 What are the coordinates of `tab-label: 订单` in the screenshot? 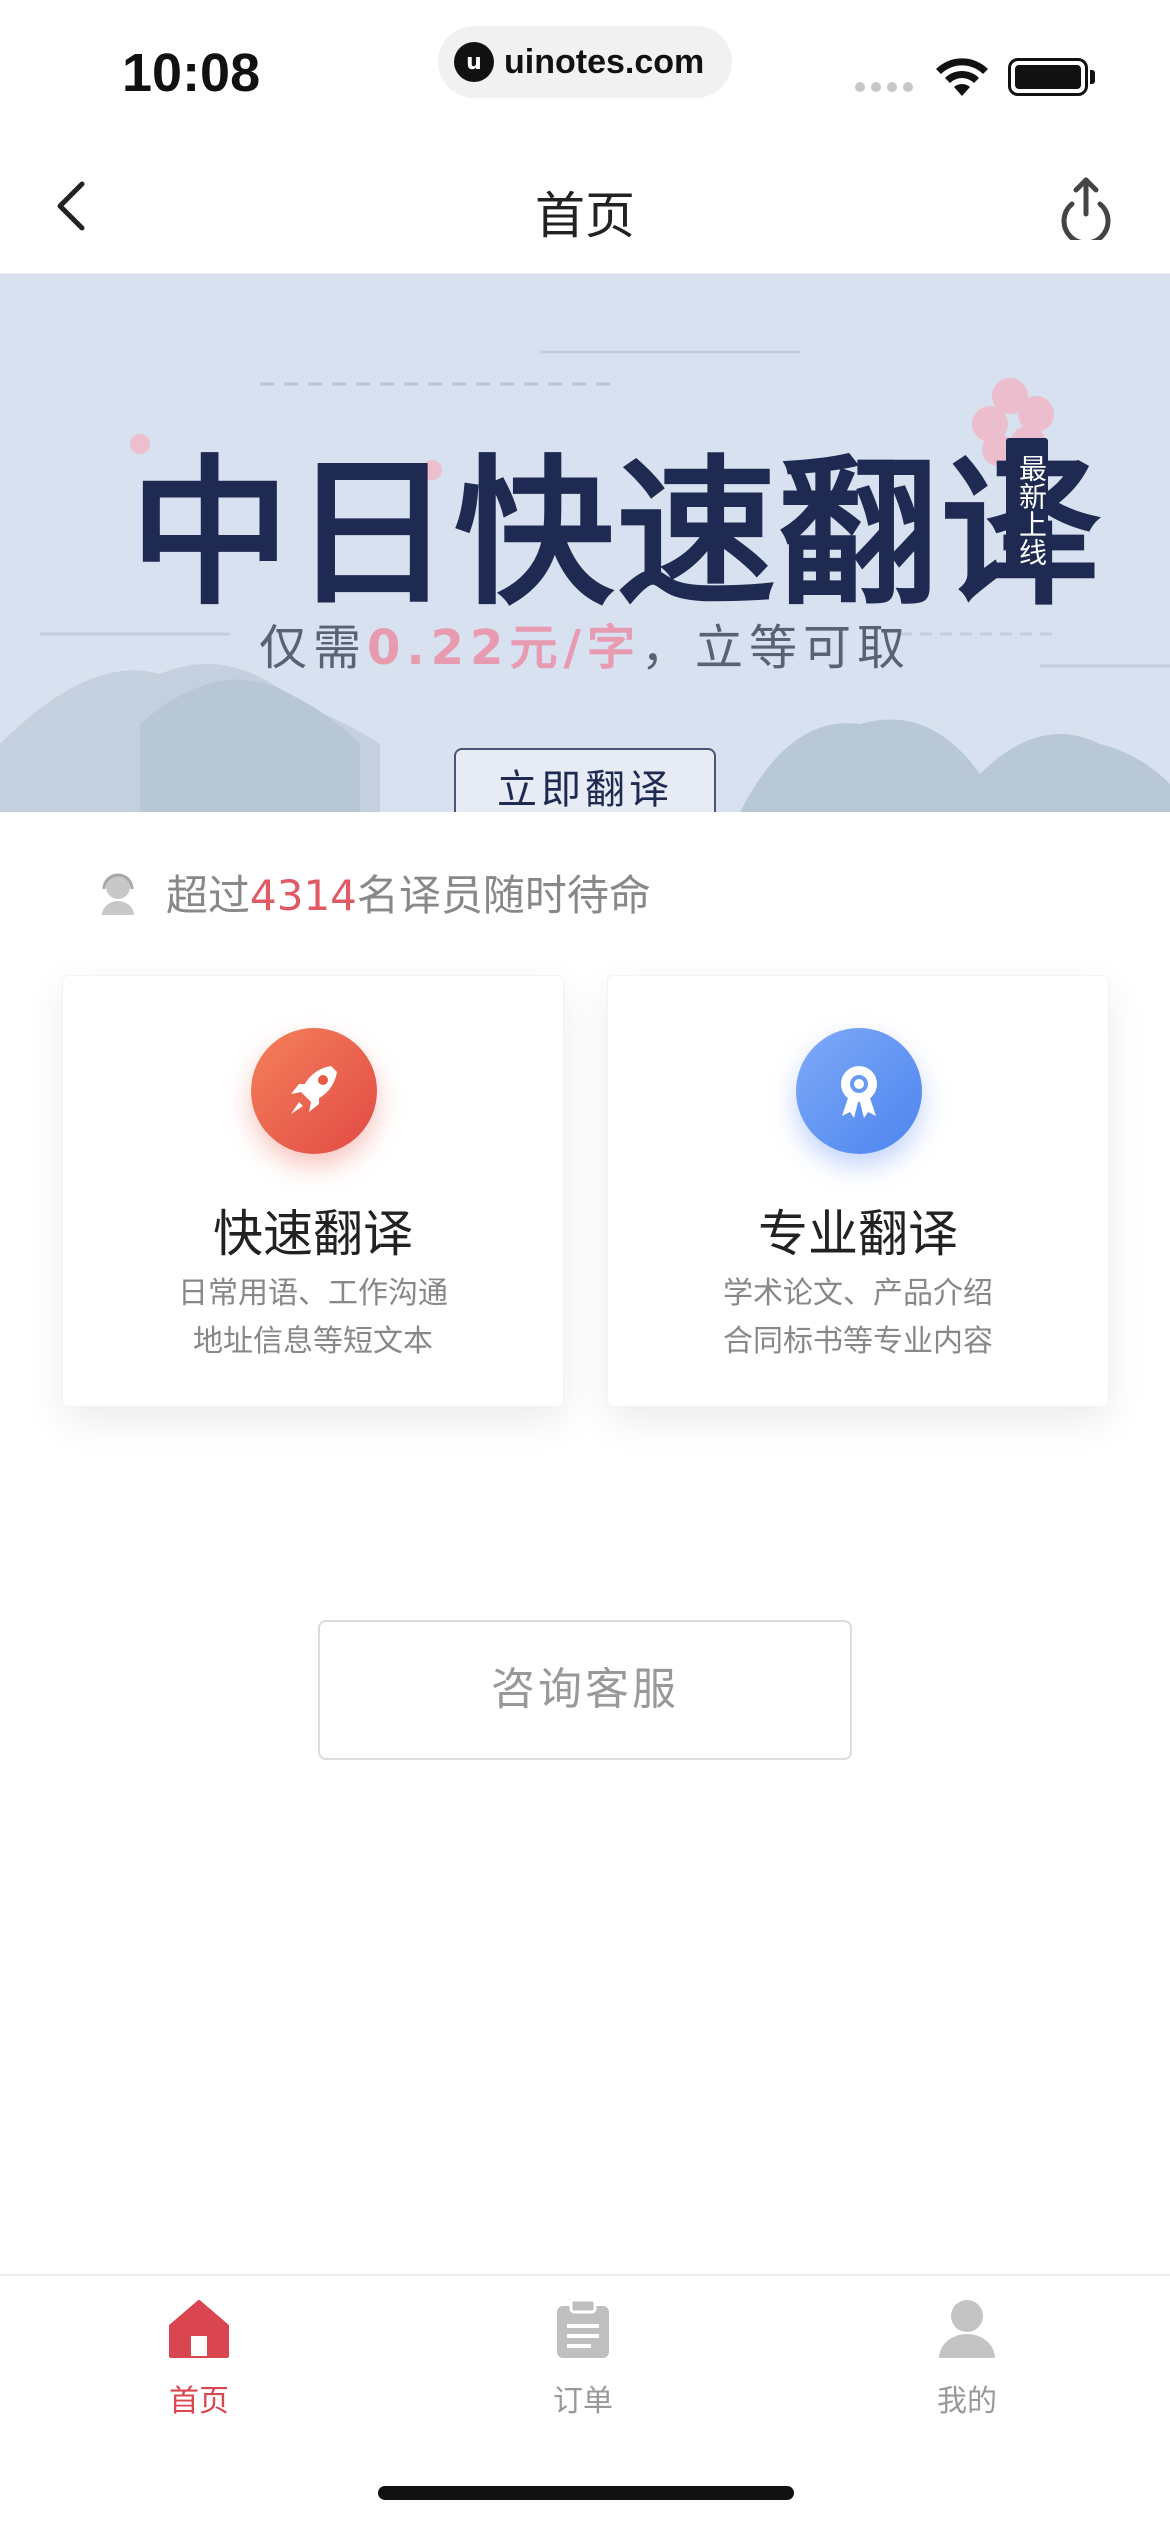 It's located at (583, 2401).